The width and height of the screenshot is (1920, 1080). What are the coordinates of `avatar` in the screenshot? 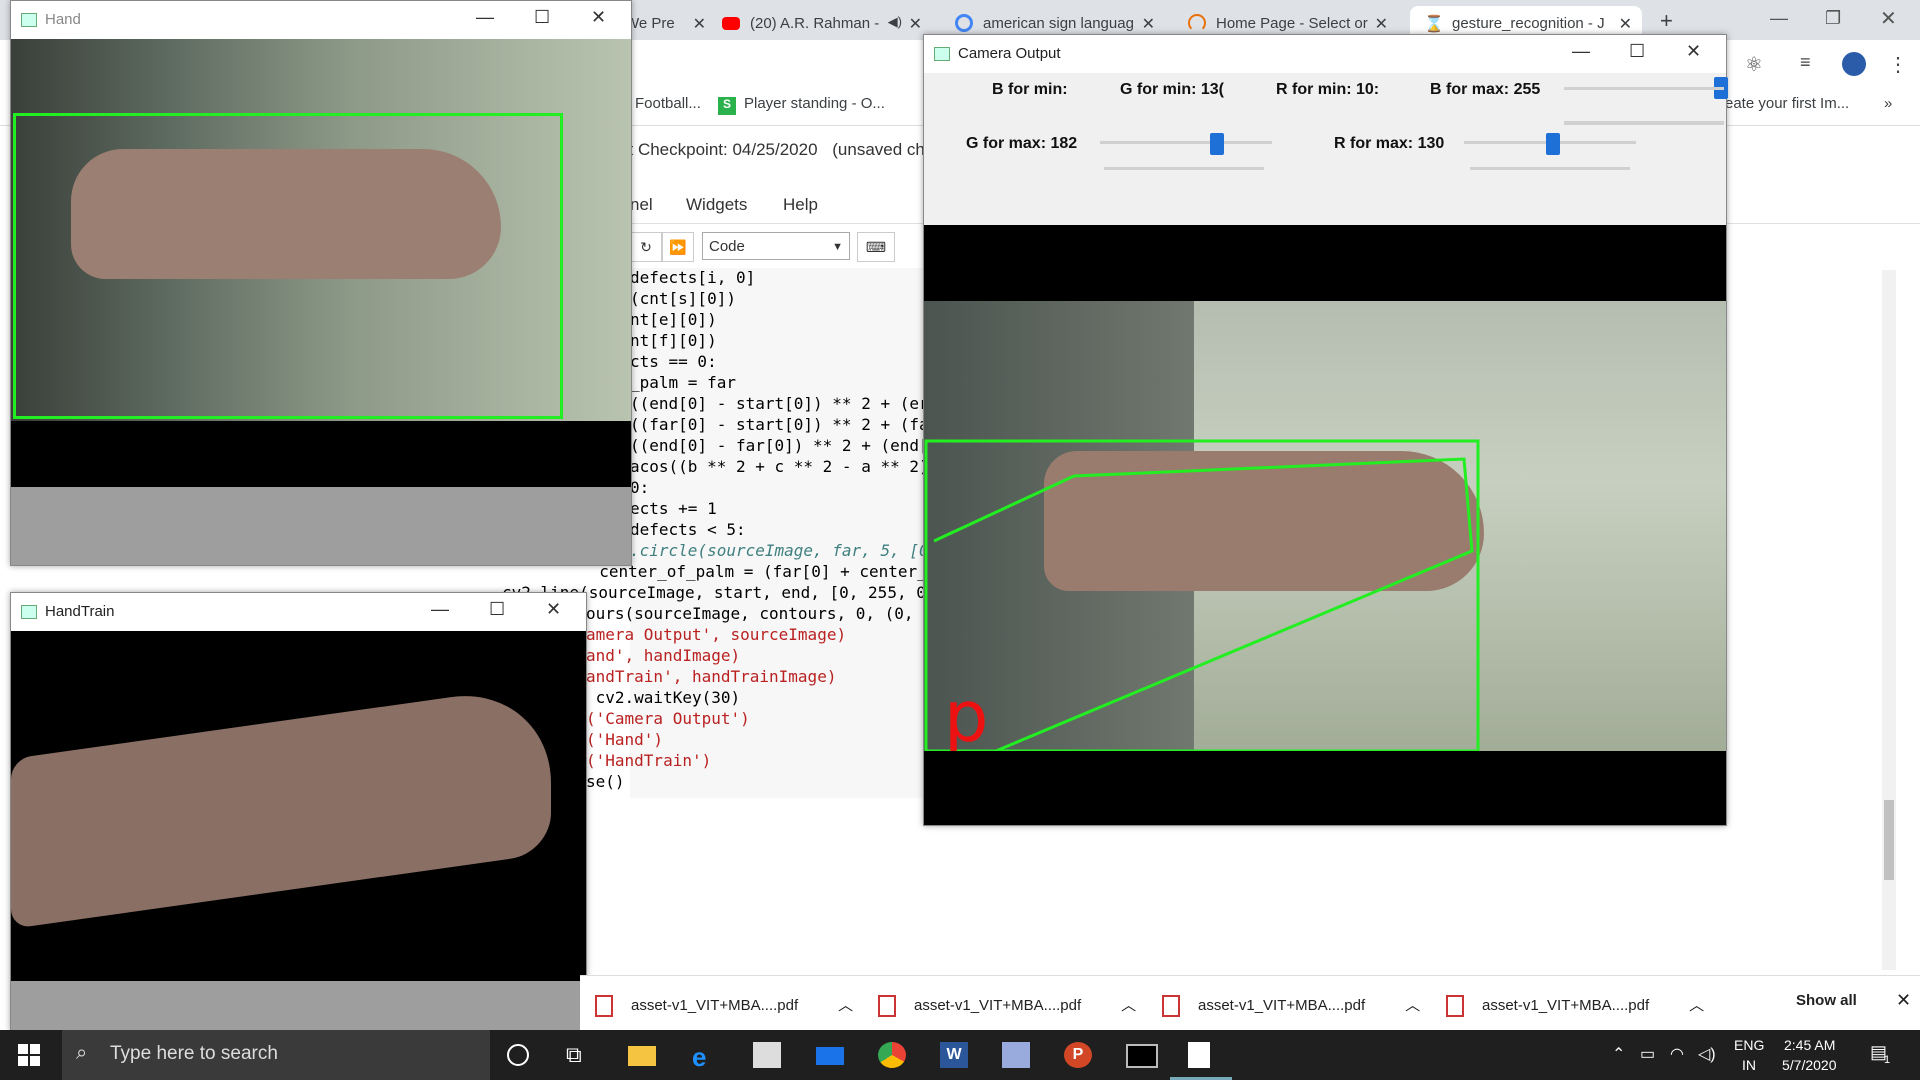 It's located at (1854, 64).